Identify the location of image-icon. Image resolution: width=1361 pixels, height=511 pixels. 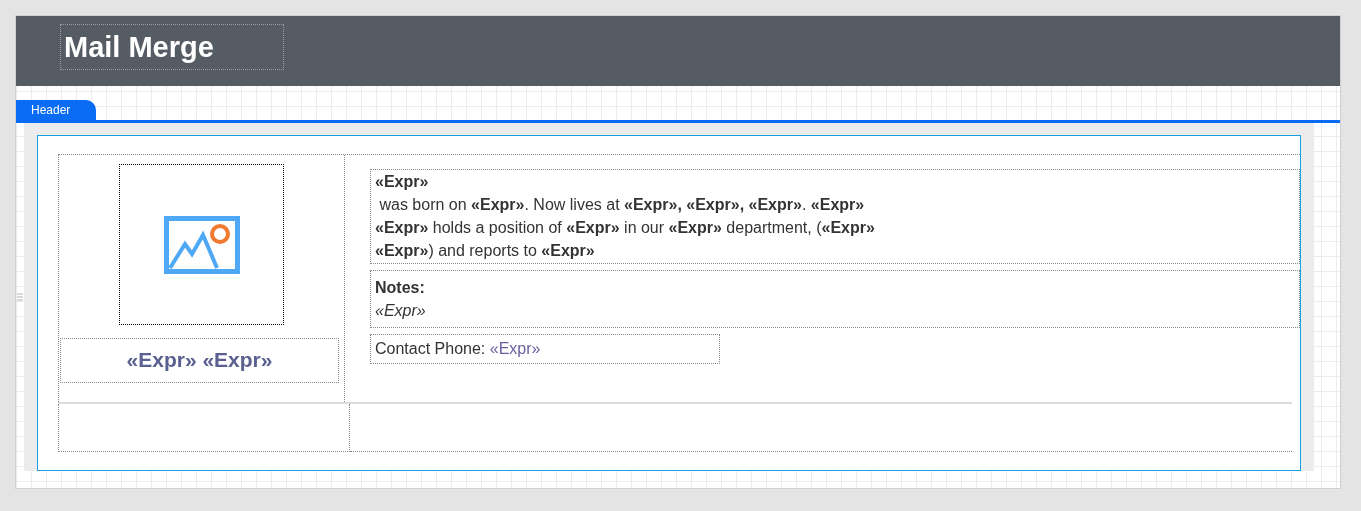
(201, 244).